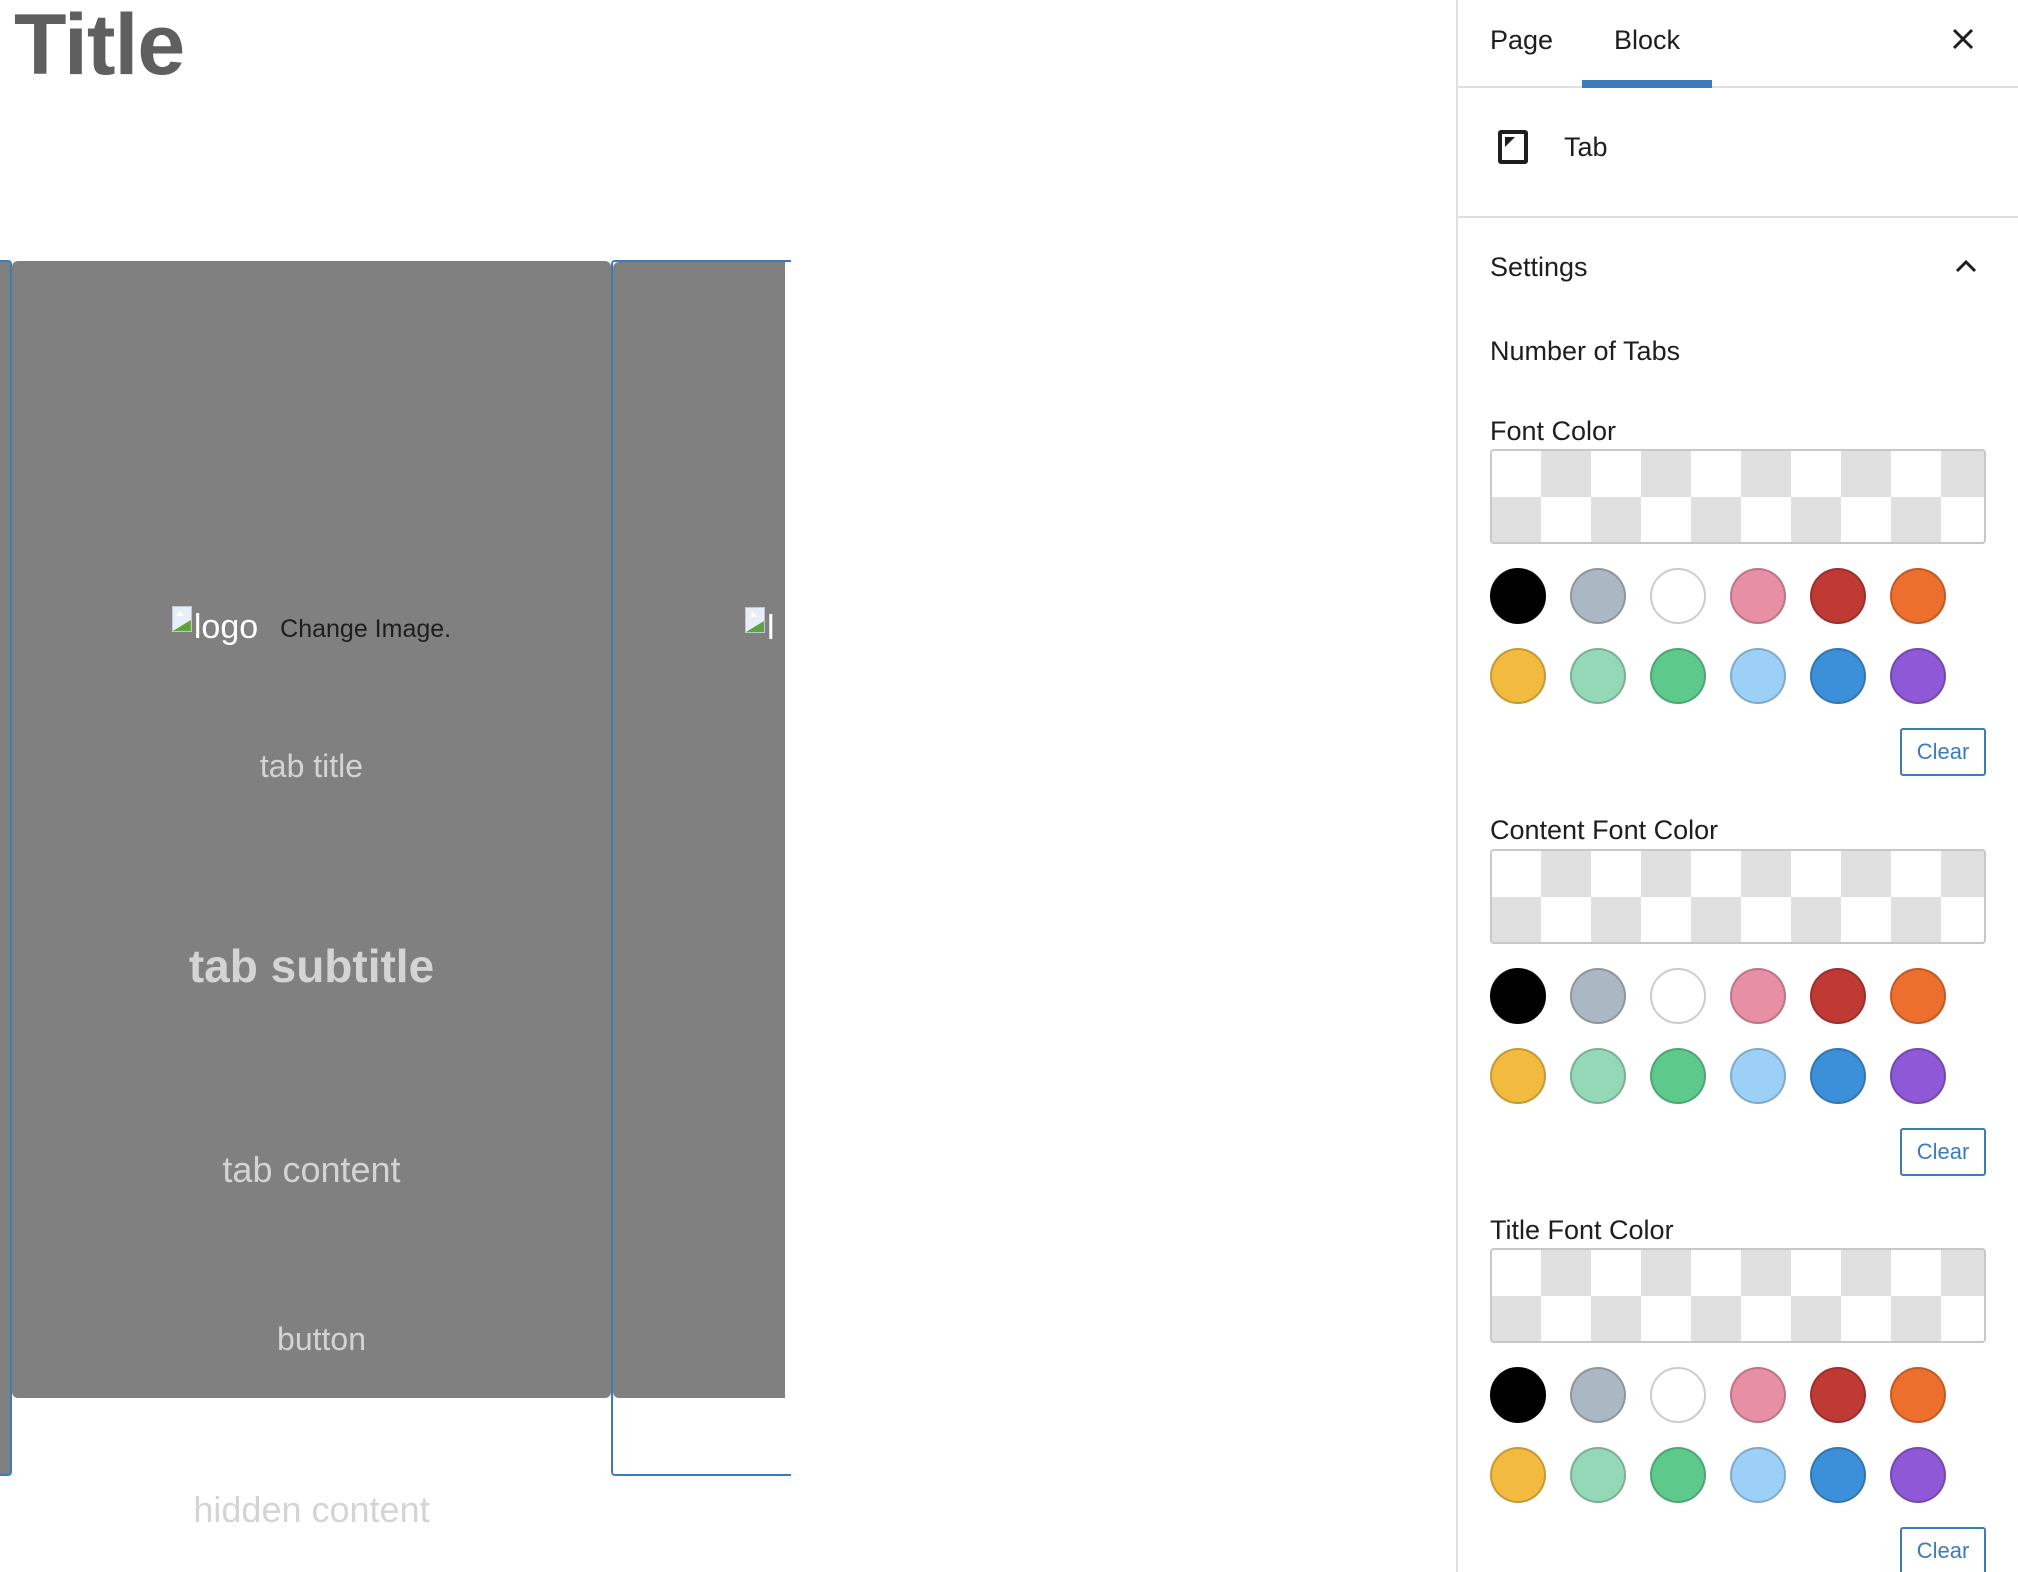 The image size is (2018, 1572). Describe the element at coordinates (311, 1170) in the screenshot. I see `tab-content: tab content` at that location.